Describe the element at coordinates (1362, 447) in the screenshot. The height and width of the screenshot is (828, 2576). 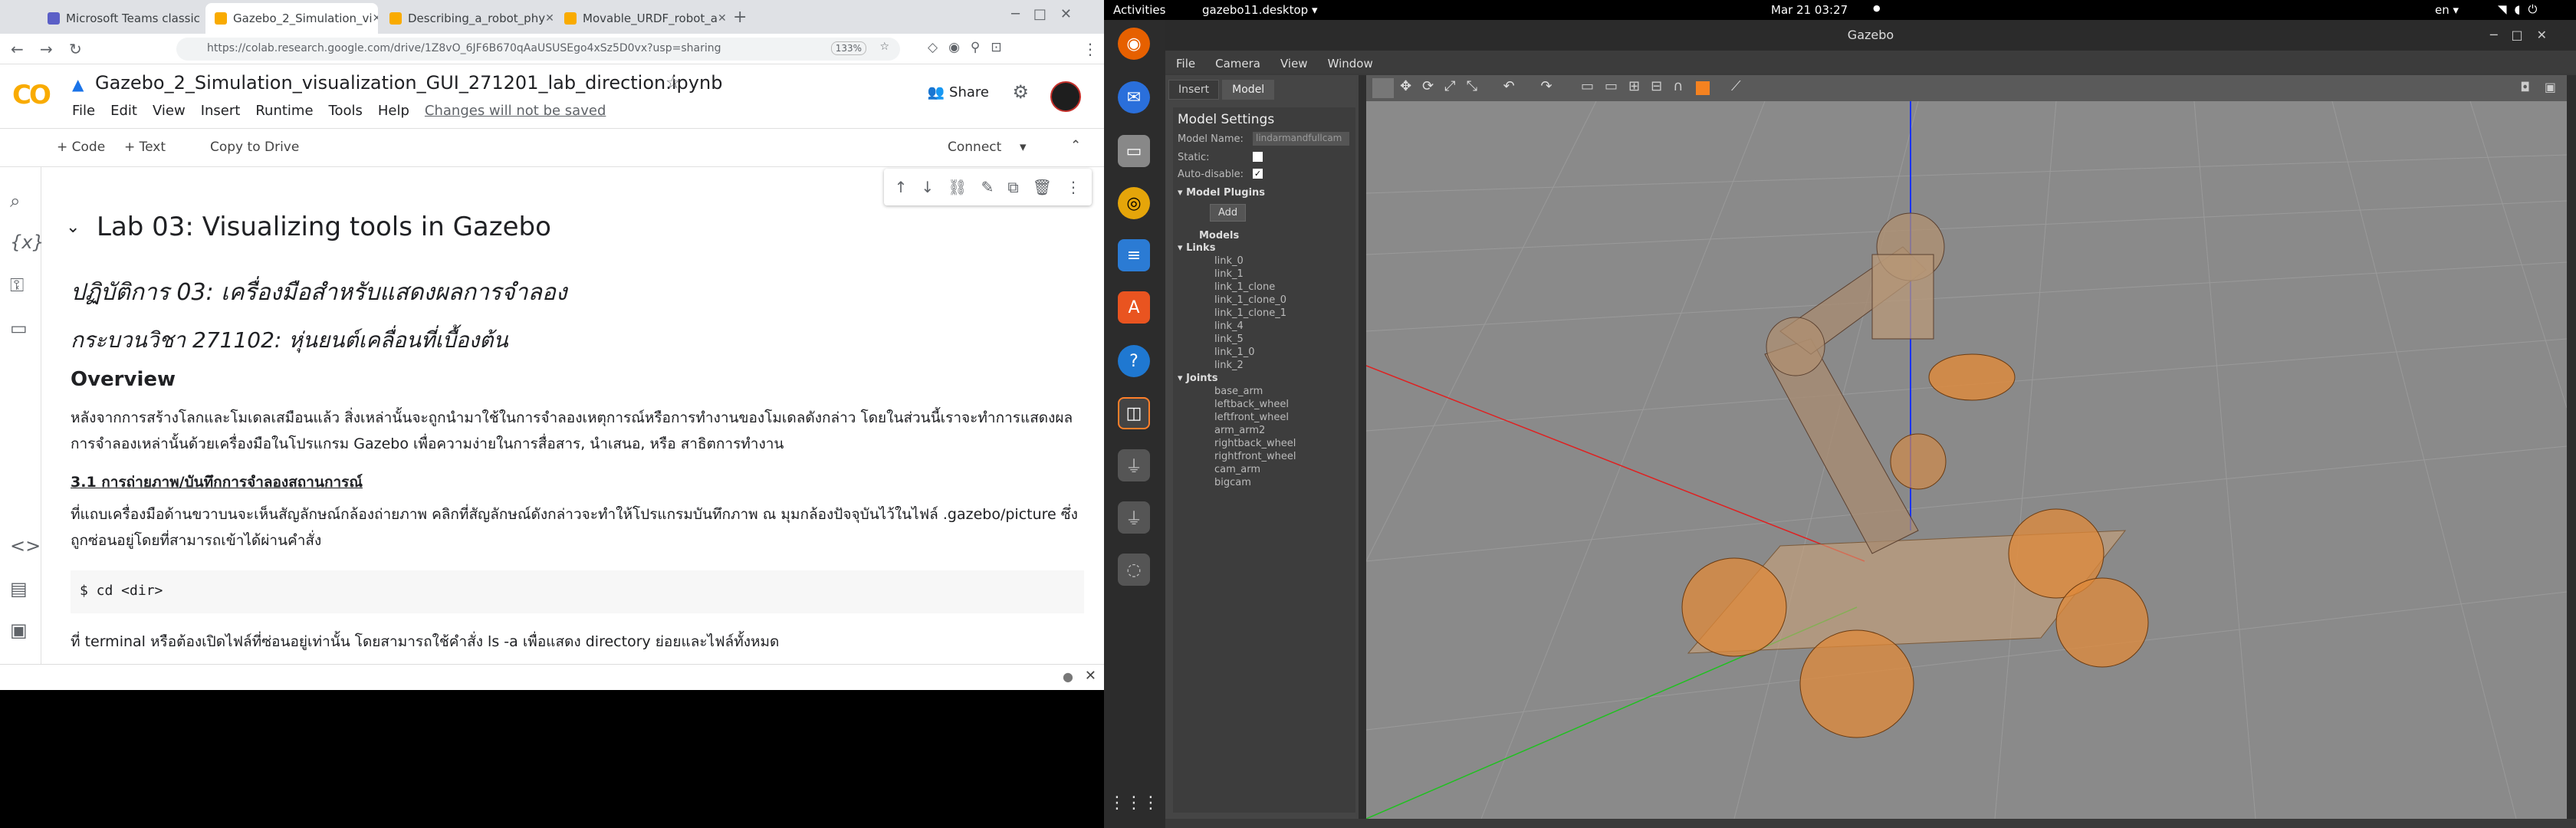
I see `panel-splitter` at that location.